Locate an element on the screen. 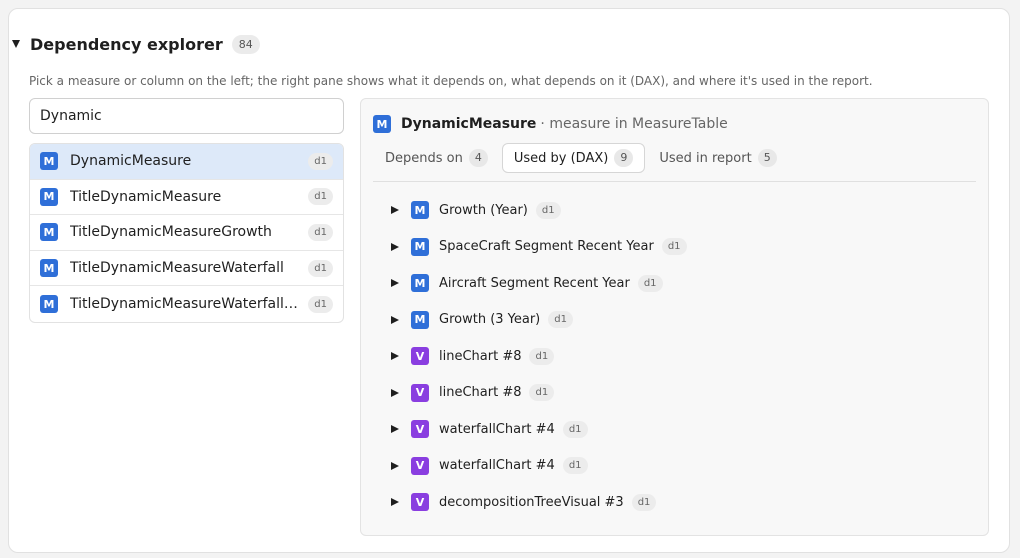 This screenshot has width=1020, height=558. dependency-row: M Aircraft Segment Recent Year d1 is located at coordinates (539, 283).